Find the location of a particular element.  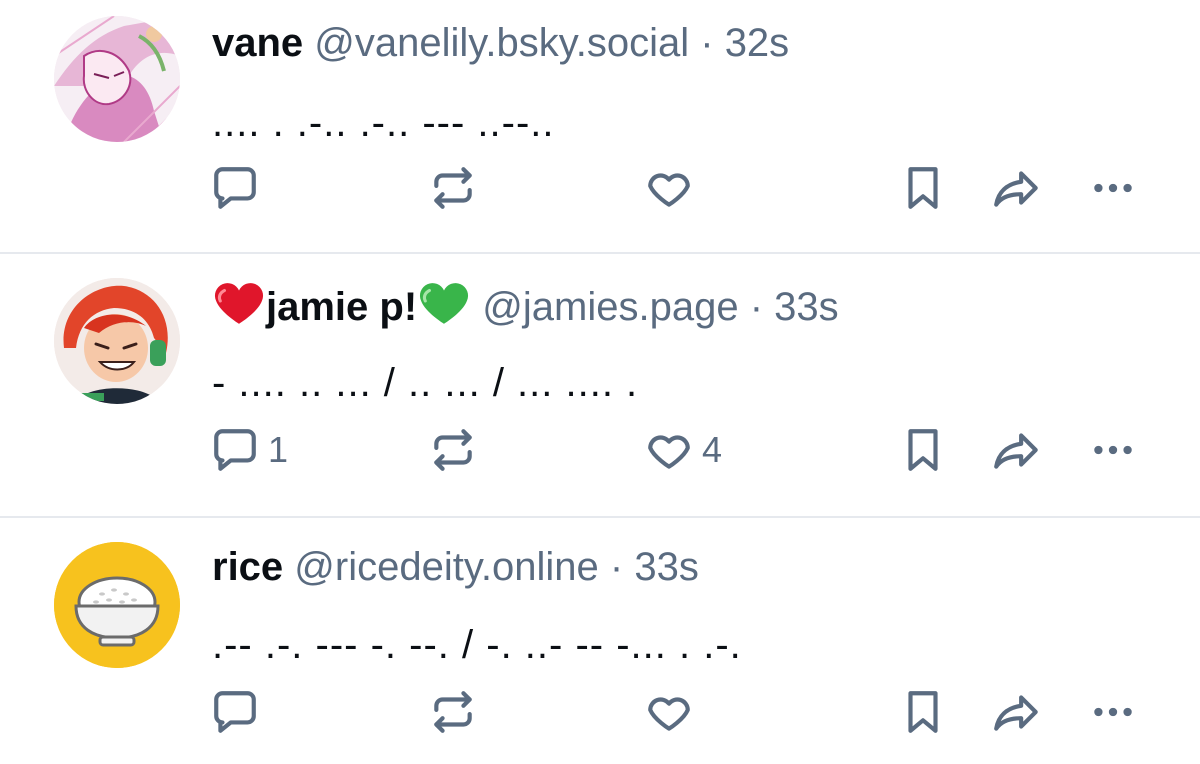

post-header: vane @vanelily.bsky.social · 32s is located at coordinates (500, 43).